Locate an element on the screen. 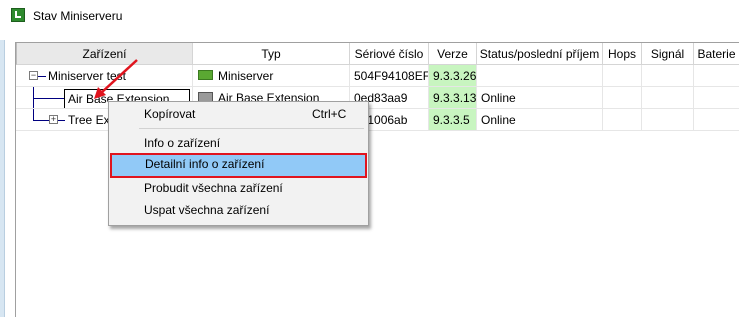 The height and width of the screenshot is (317, 739). menu-item-device-detail: Detailní info o zařízení is located at coordinates (238, 165).